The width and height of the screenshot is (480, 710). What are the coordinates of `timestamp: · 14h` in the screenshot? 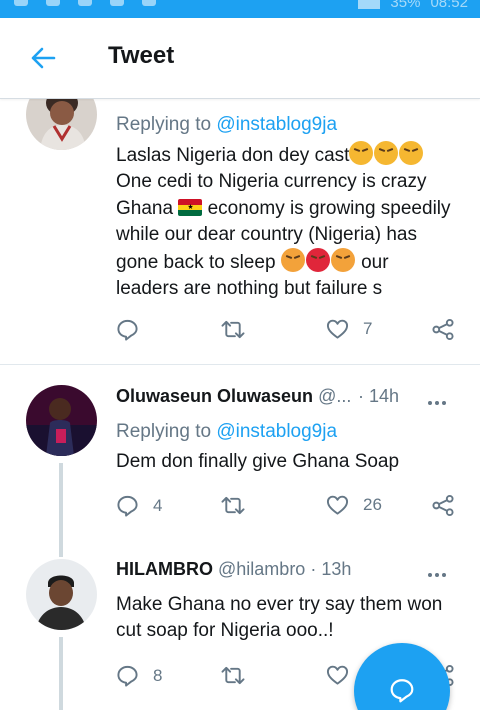 It's located at (379, 396).